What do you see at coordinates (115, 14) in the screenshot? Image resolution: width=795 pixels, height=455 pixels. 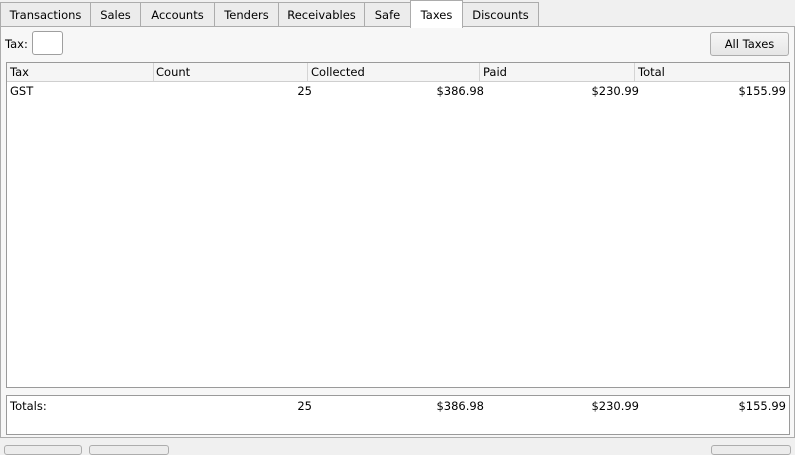 I see `tab-sales: Sales` at bounding box center [115, 14].